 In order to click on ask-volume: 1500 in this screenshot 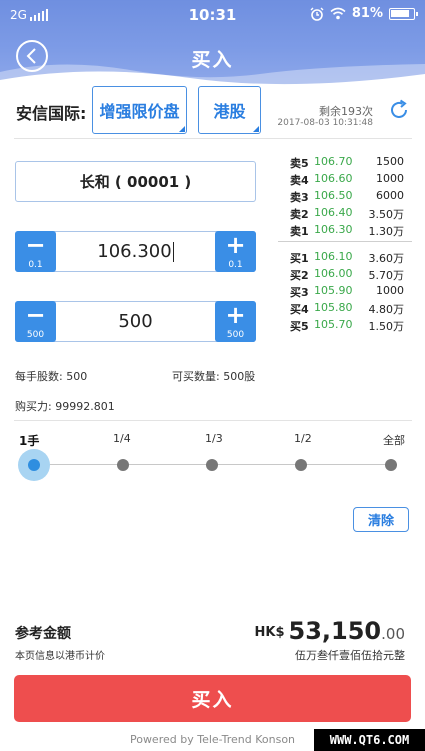, I will do `click(390, 161)`.